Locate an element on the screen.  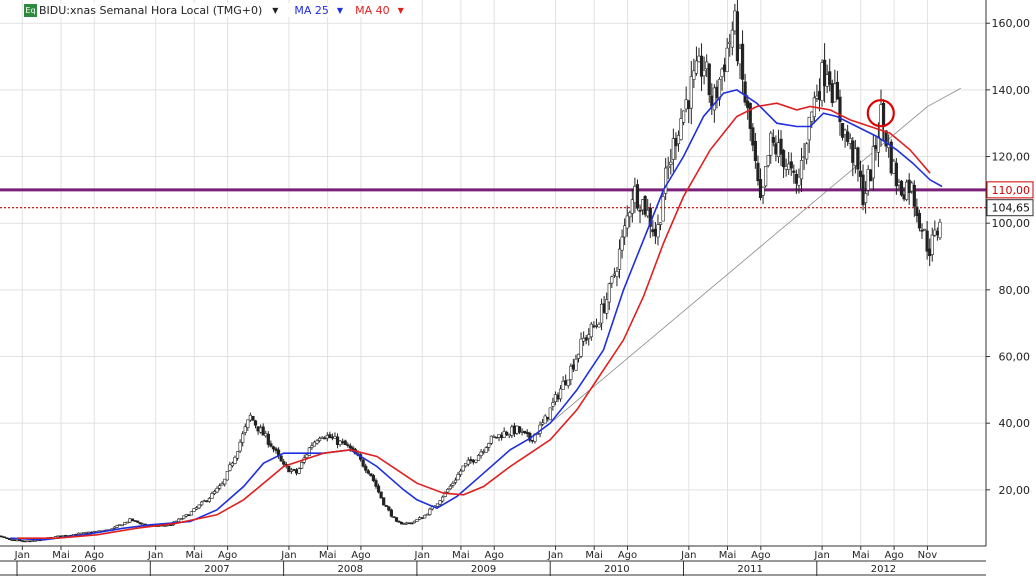
equity-badge-icon: Eq is located at coordinates (30, 10).